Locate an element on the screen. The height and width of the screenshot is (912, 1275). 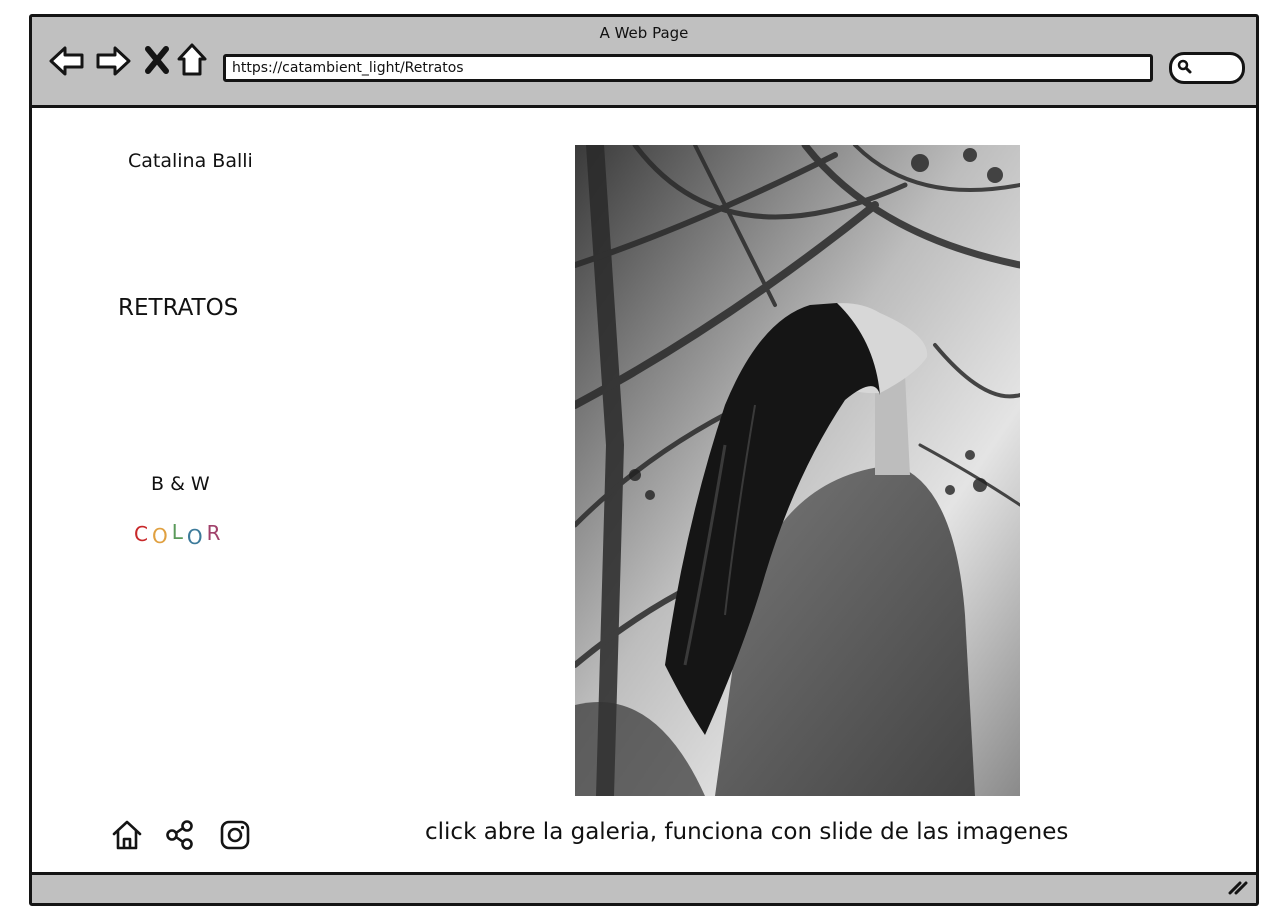
search-box is located at coordinates (1207, 68).